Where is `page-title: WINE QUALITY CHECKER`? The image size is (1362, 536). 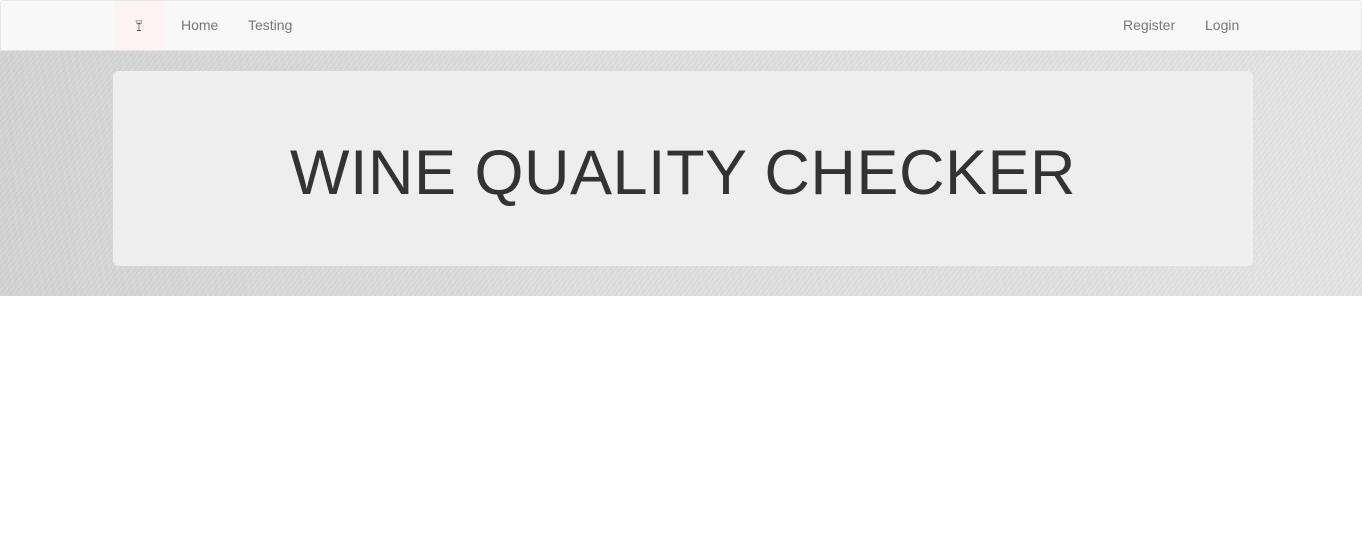
page-title: WINE QUALITY CHECKER is located at coordinates (683, 172).